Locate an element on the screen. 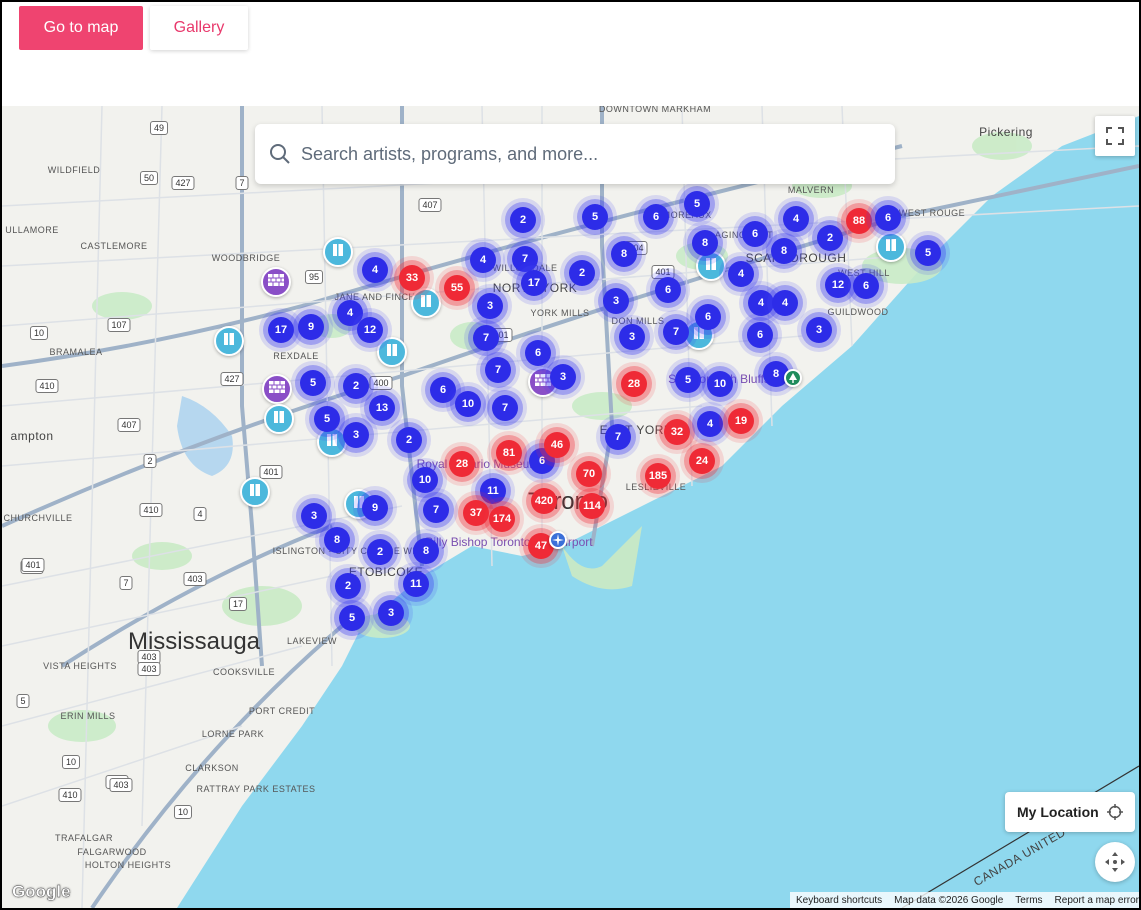  cluster-marker: 70 is located at coordinates (589, 474).